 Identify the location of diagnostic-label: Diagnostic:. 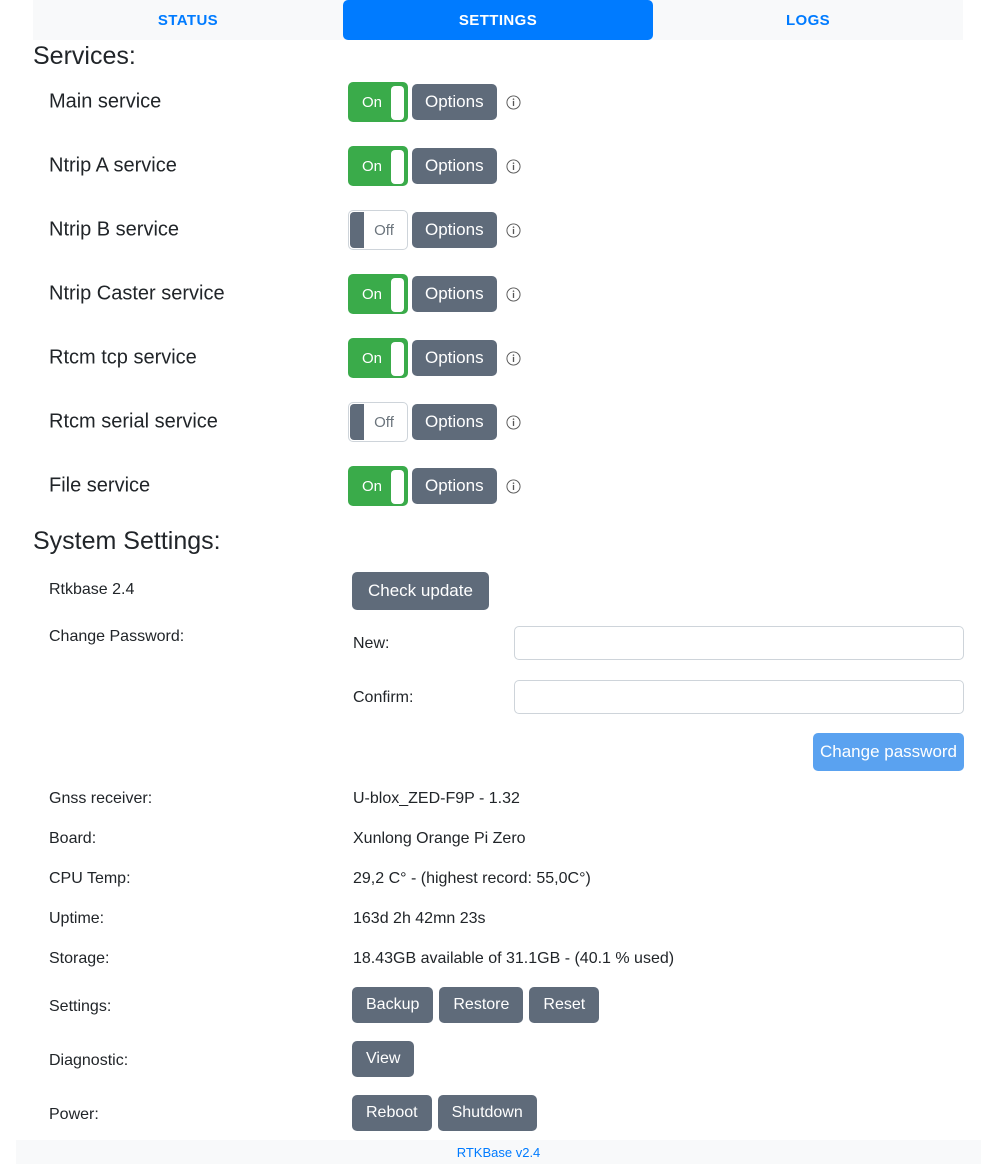
(89, 1060).